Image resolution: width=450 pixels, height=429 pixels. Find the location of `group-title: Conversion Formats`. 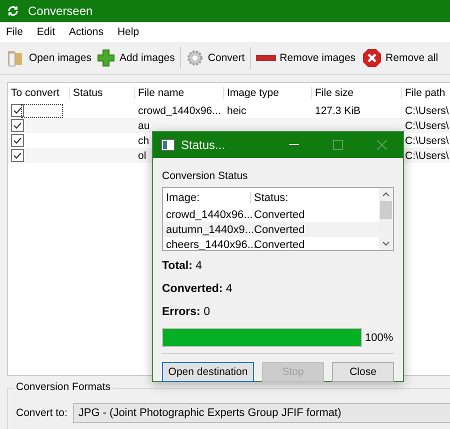

group-title: Conversion Formats is located at coordinates (63, 387).